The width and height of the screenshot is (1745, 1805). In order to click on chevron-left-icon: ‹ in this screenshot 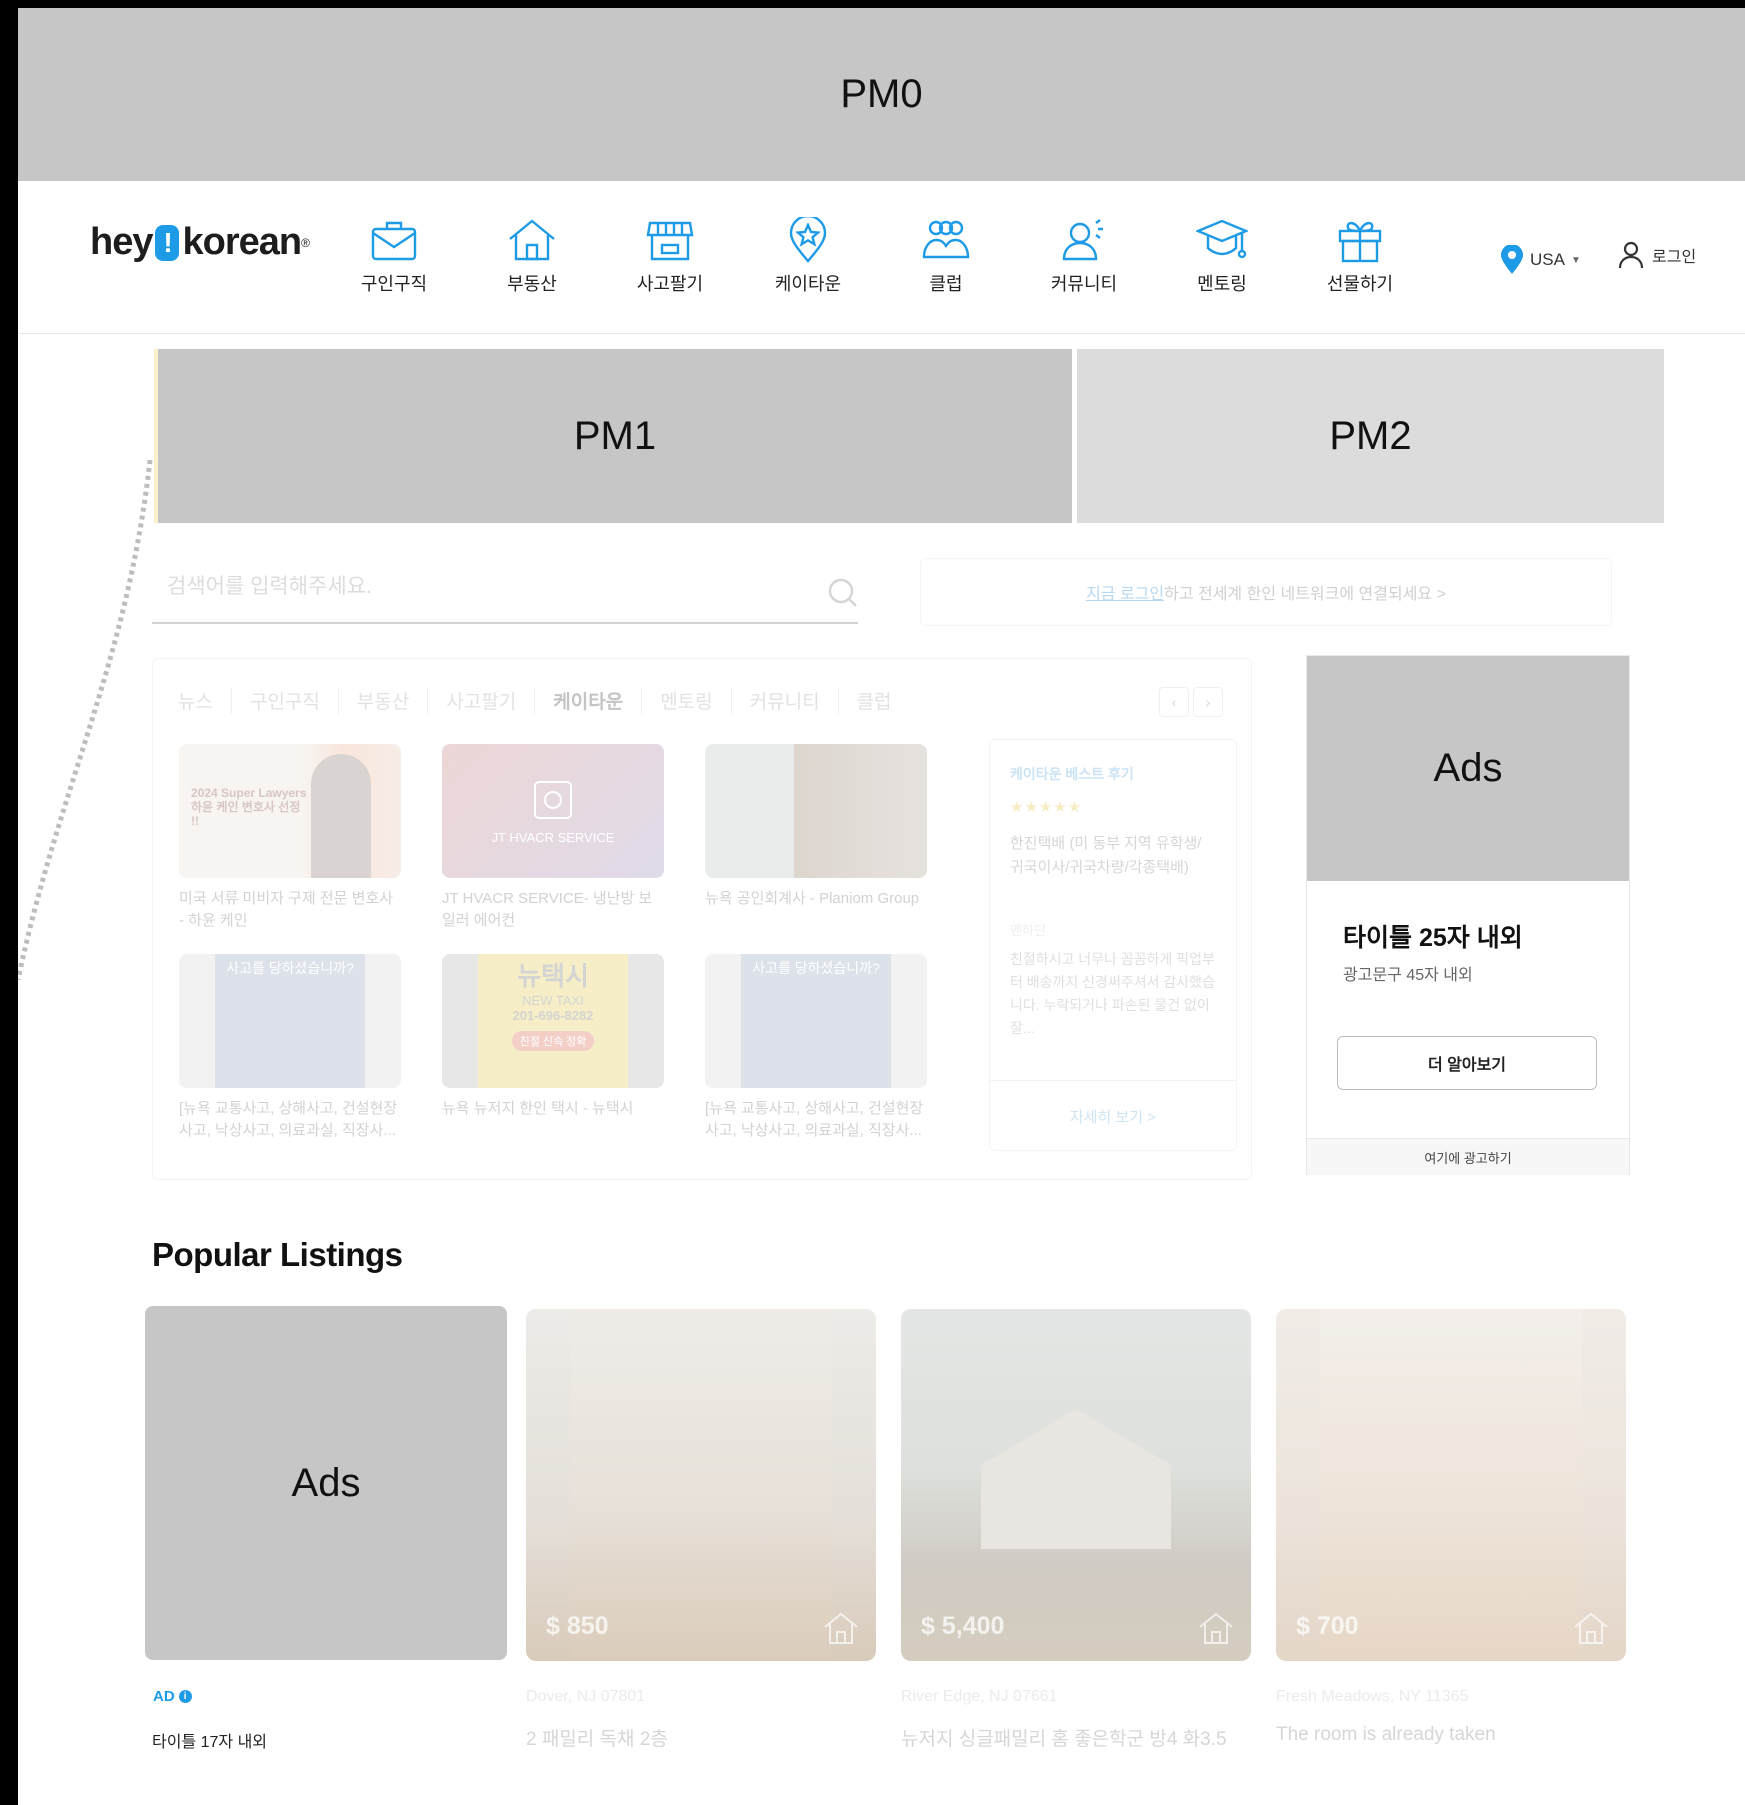, I will do `click(1174, 702)`.